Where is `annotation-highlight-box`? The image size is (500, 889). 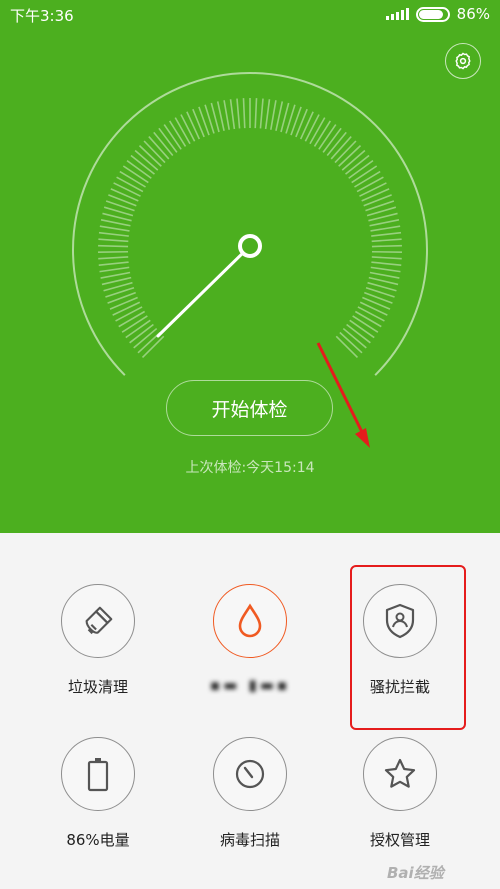
annotation-highlight-box is located at coordinates (408, 647).